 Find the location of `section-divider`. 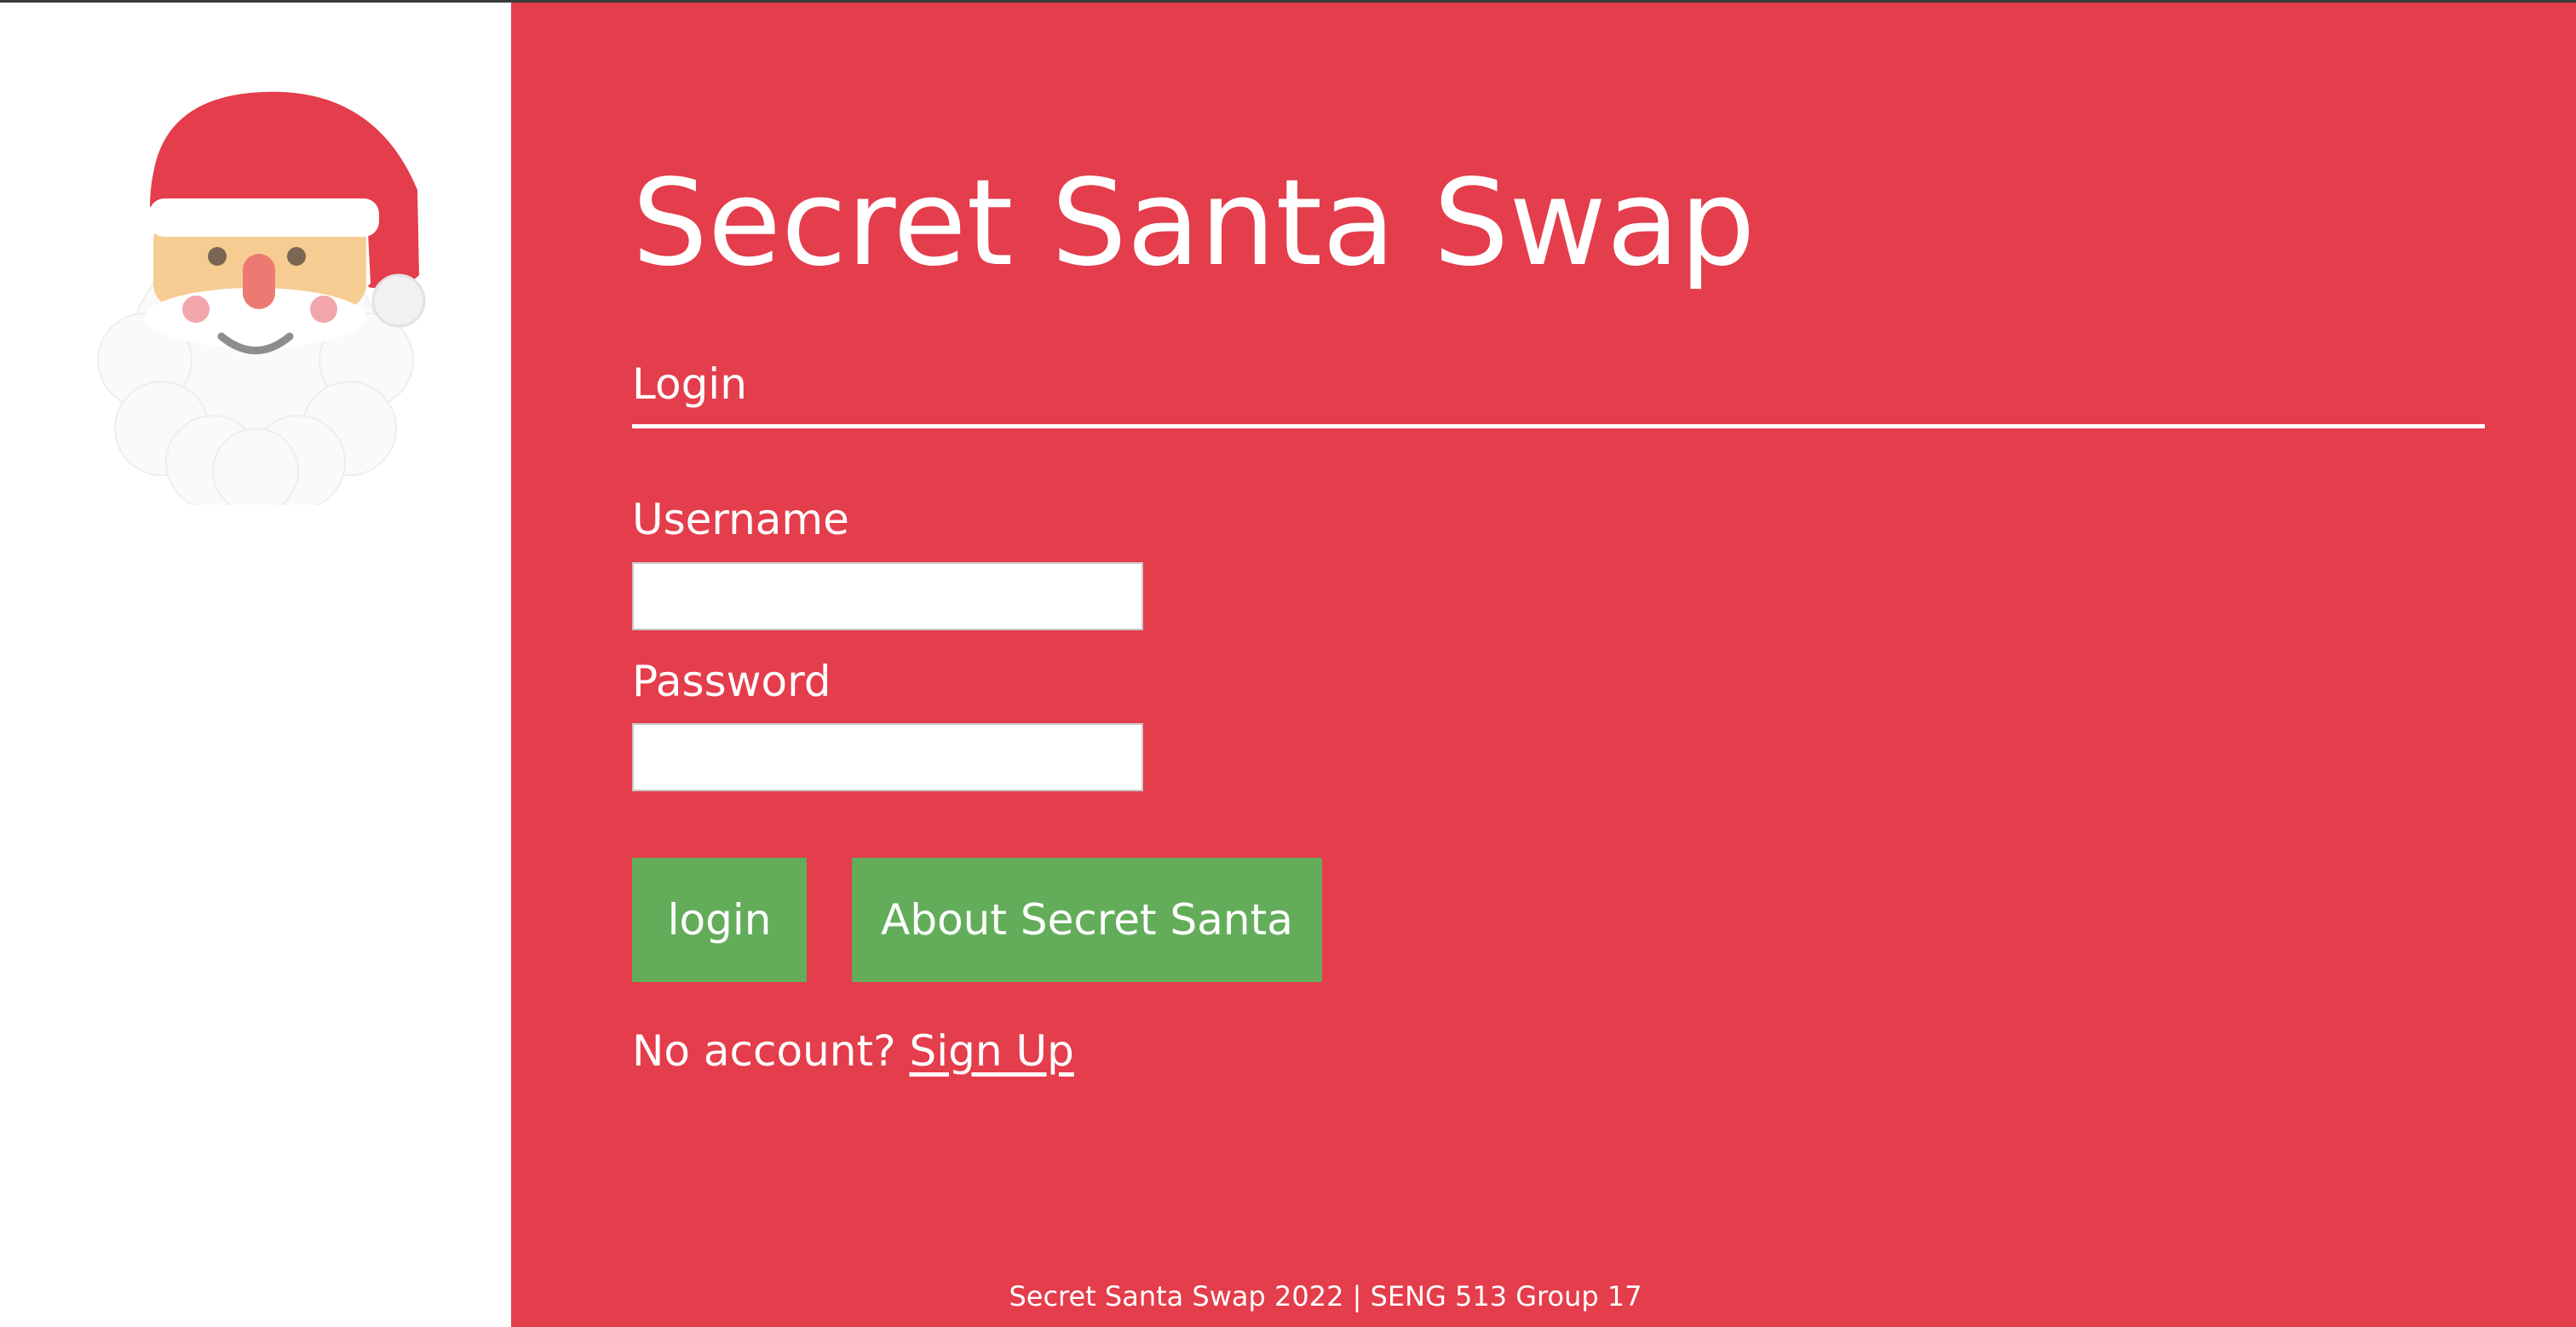

section-divider is located at coordinates (1559, 426).